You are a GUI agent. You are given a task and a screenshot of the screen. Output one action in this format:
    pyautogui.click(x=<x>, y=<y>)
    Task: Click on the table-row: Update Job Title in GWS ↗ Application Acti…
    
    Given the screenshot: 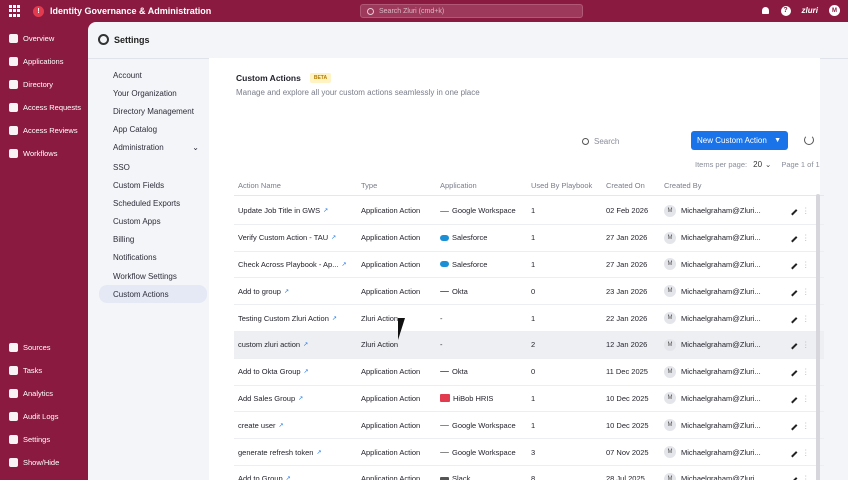 What is the action you would take?
    pyautogui.click(x=529, y=211)
    